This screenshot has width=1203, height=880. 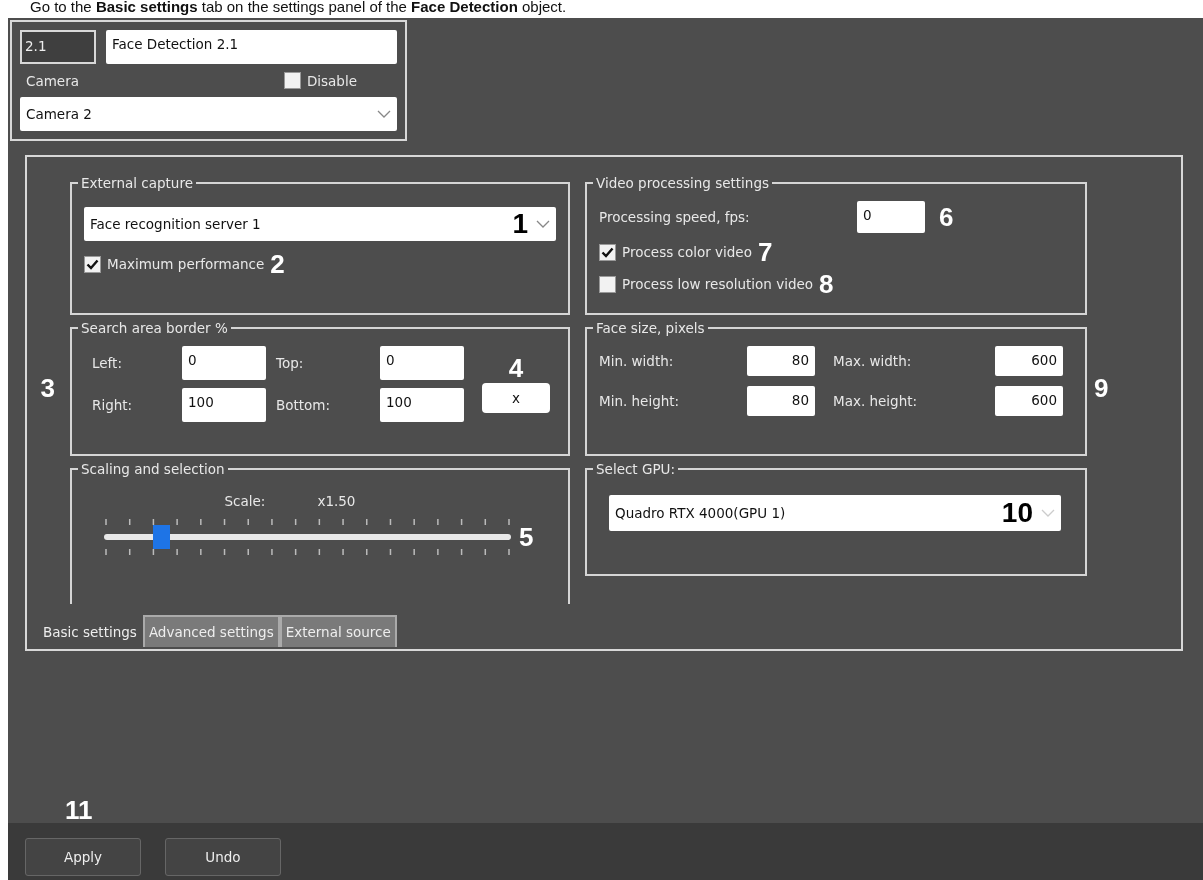 I want to click on callout-number: 11, so click(x=79, y=810).